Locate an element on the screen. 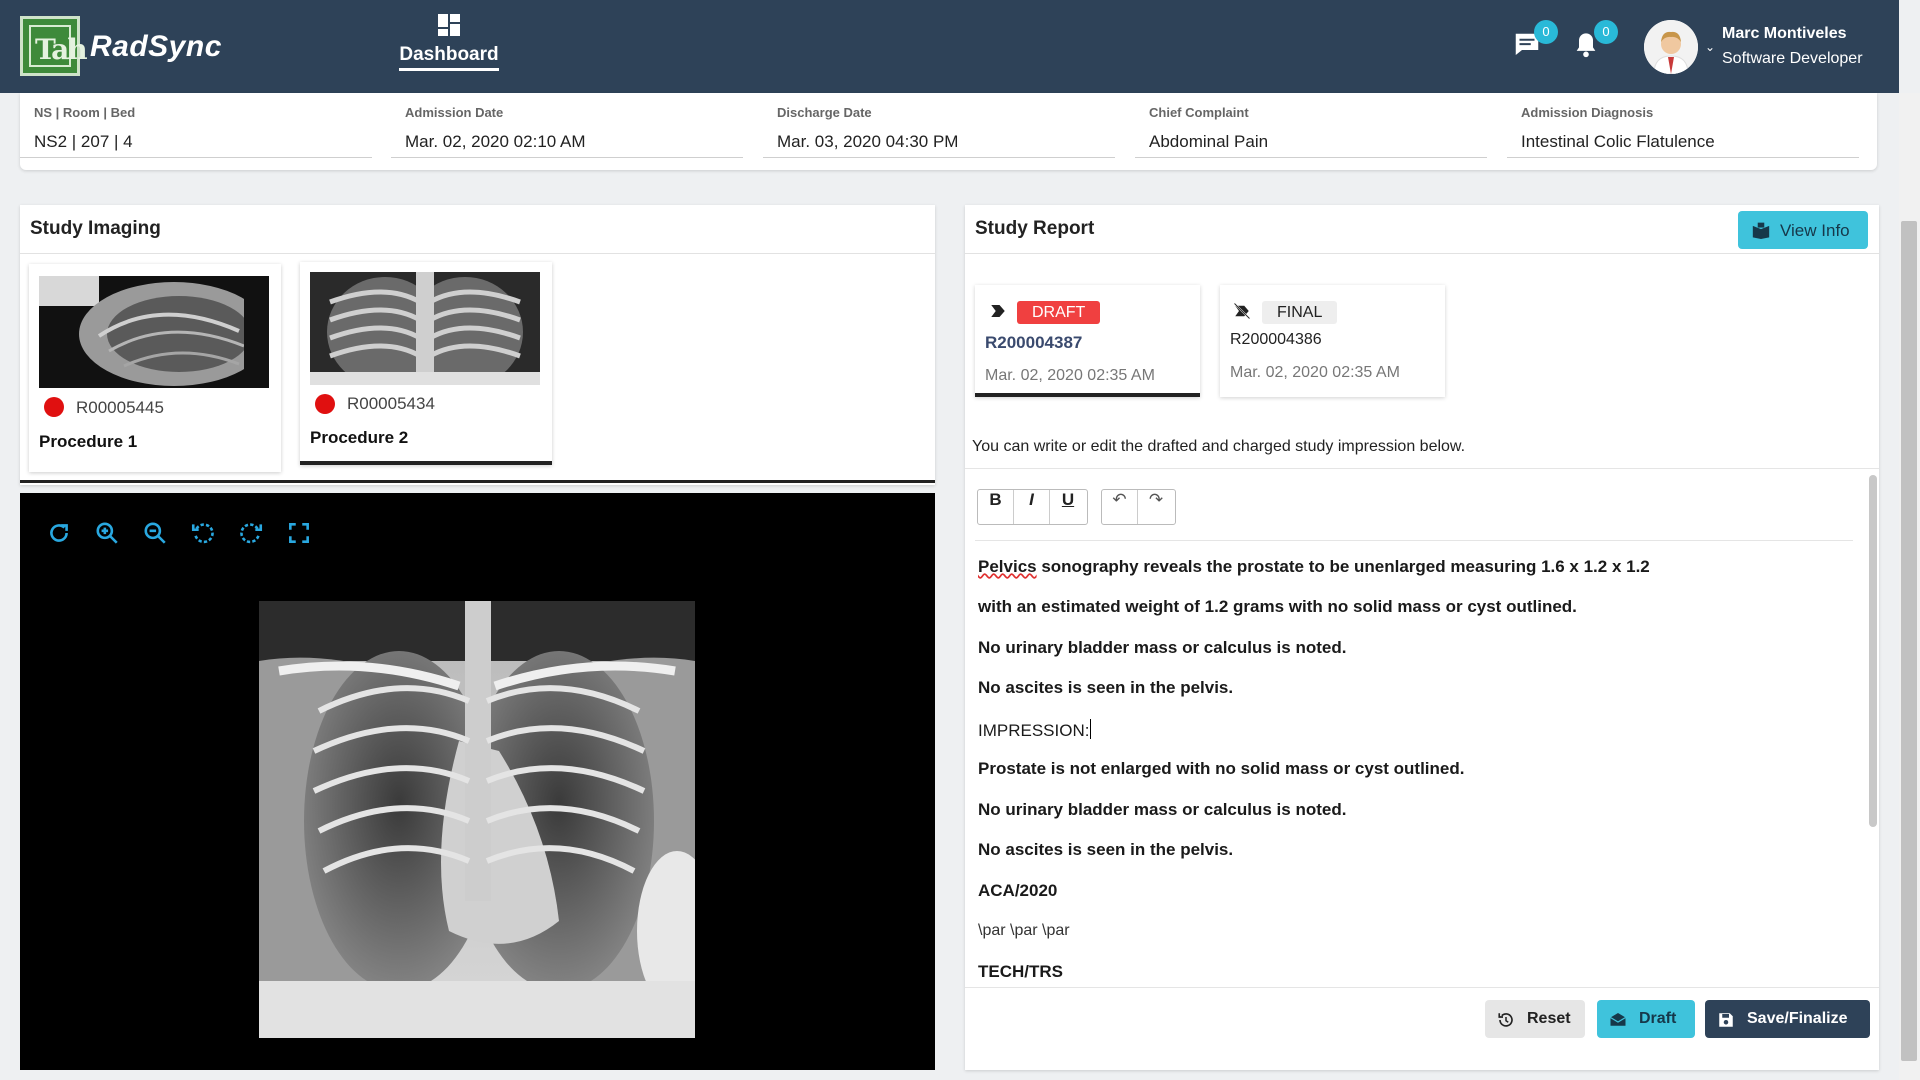 The height and width of the screenshot is (1080, 1920). redo-button: ↷ is located at coordinates (1156, 507).